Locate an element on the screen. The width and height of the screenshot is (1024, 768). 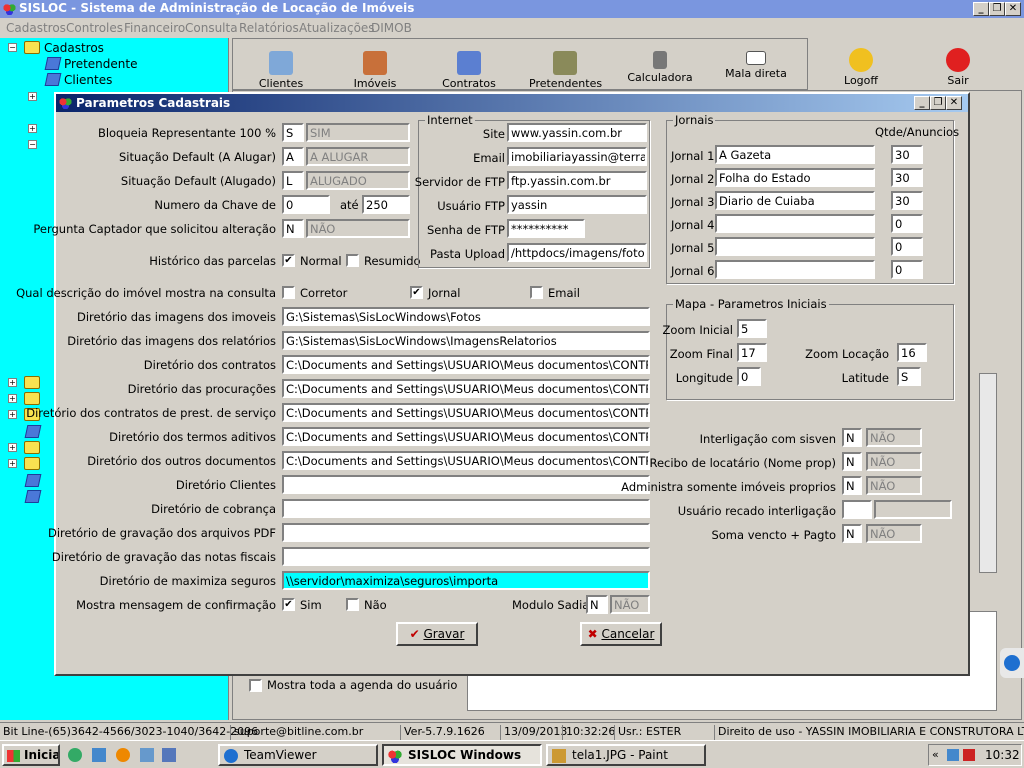
dir-clientes-input is located at coordinates (466, 484).